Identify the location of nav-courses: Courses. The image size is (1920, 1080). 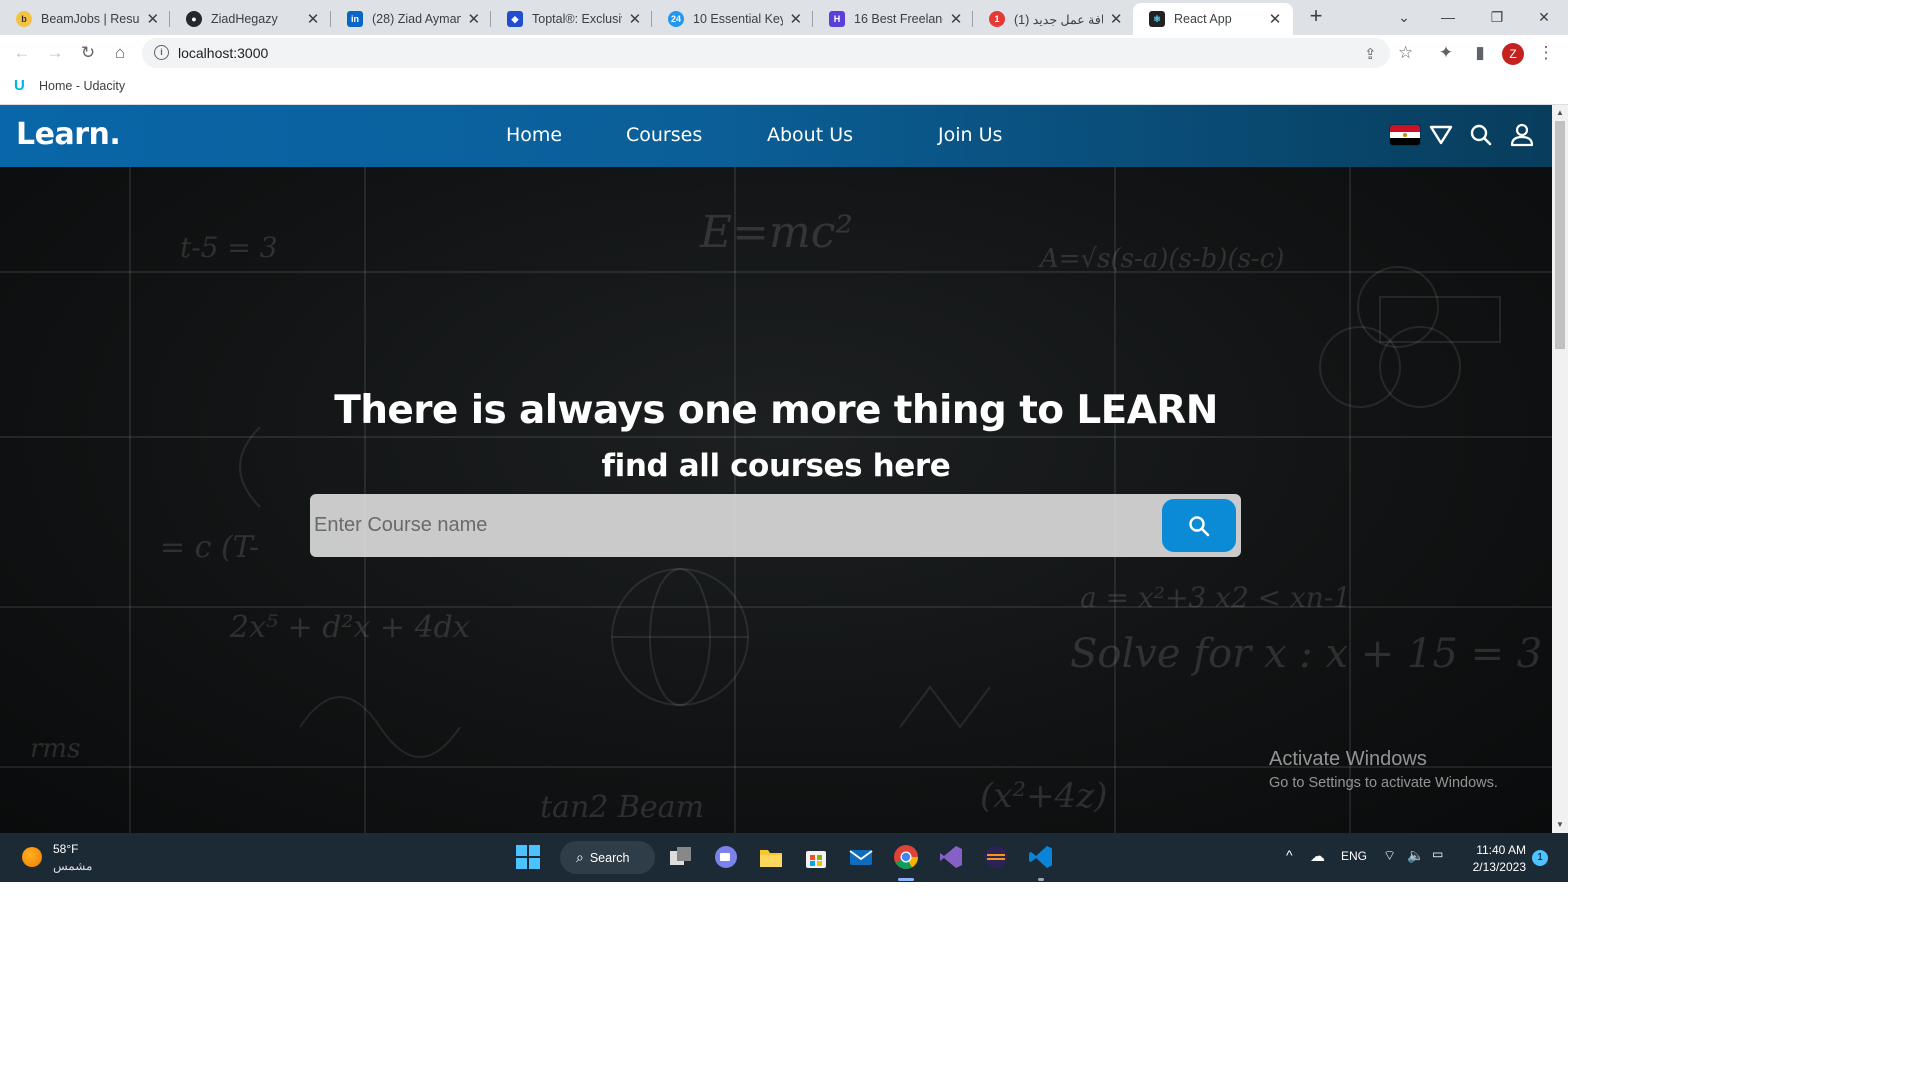
(664, 135).